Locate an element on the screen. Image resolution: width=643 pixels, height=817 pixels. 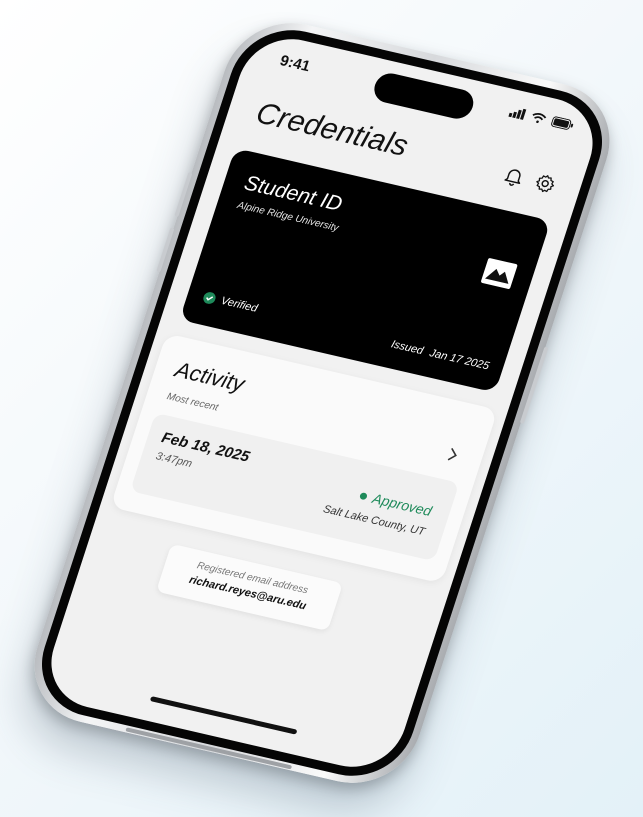
status-icons is located at coordinates (541, 118).